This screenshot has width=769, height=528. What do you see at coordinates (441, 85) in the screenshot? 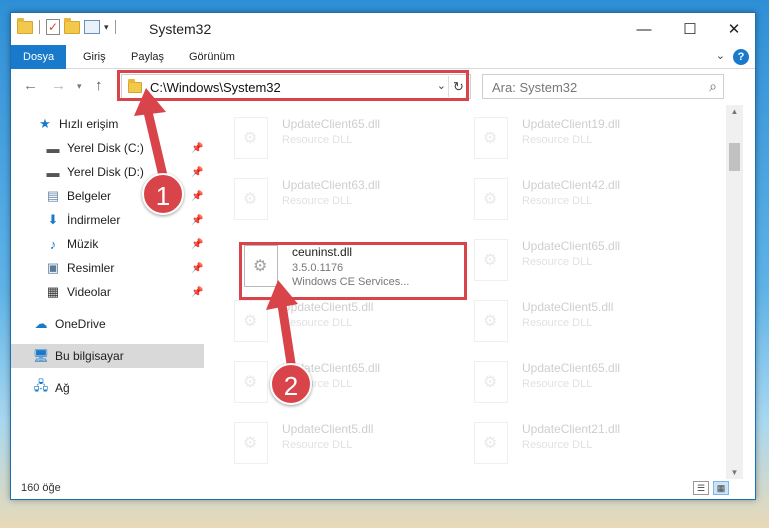
I see `address-dropdown-icon: ⌄` at bounding box center [441, 85].